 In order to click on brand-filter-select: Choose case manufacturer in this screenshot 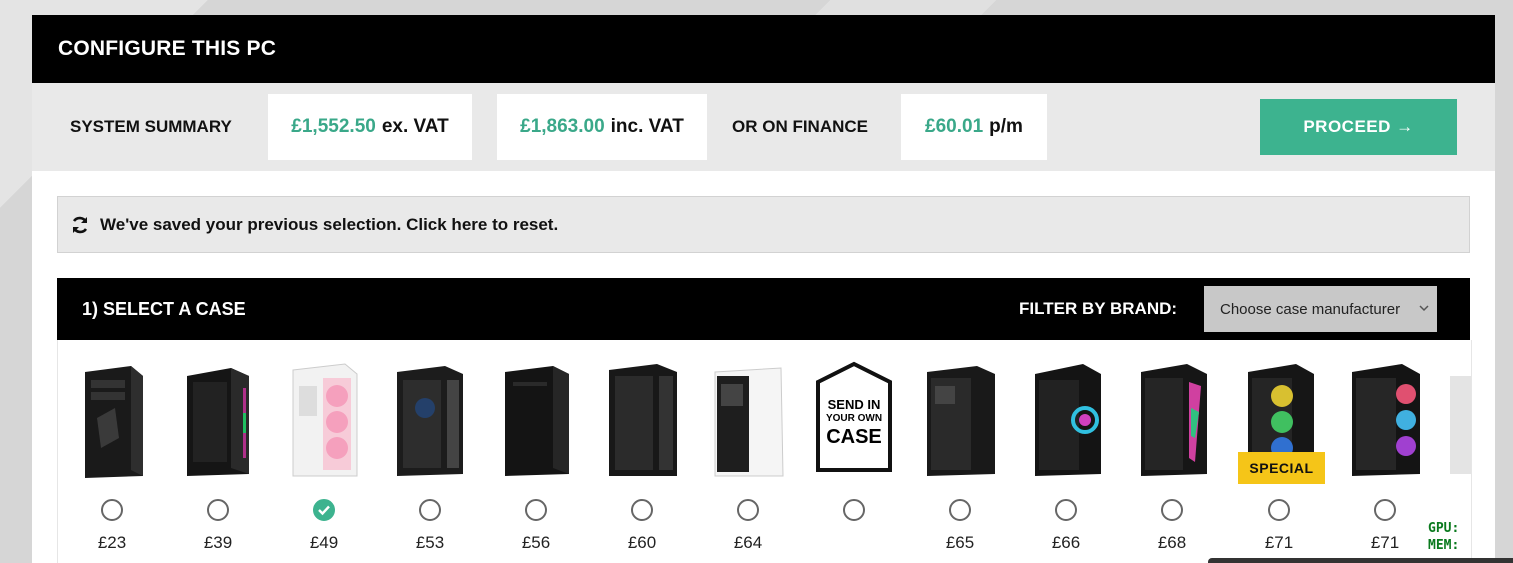, I will do `click(1320, 309)`.